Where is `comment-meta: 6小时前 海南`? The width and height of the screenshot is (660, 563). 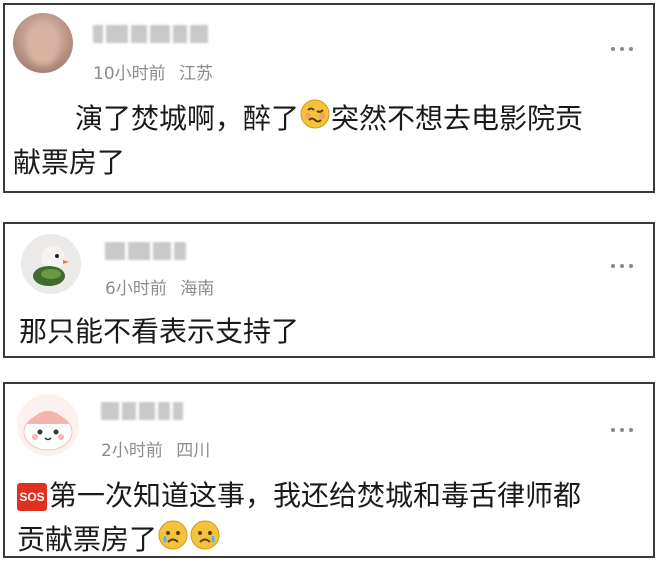 comment-meta: 6小时前 海南 is located at coordinates (159, 286).